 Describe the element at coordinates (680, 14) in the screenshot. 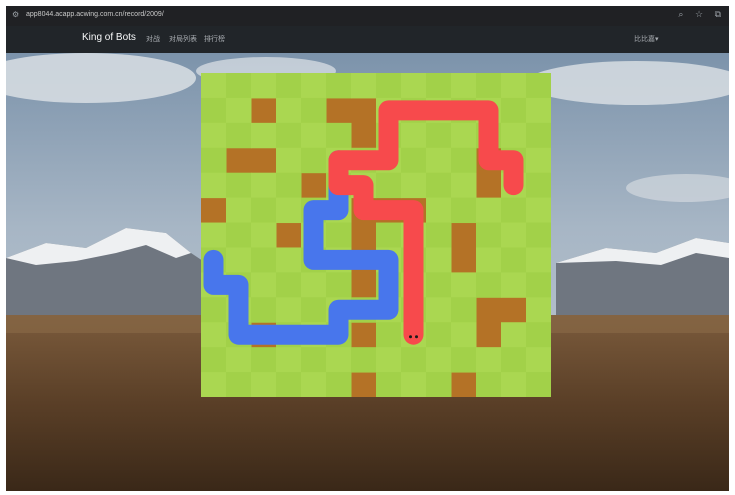

I see `zoom-icon: ⌕` at that location.